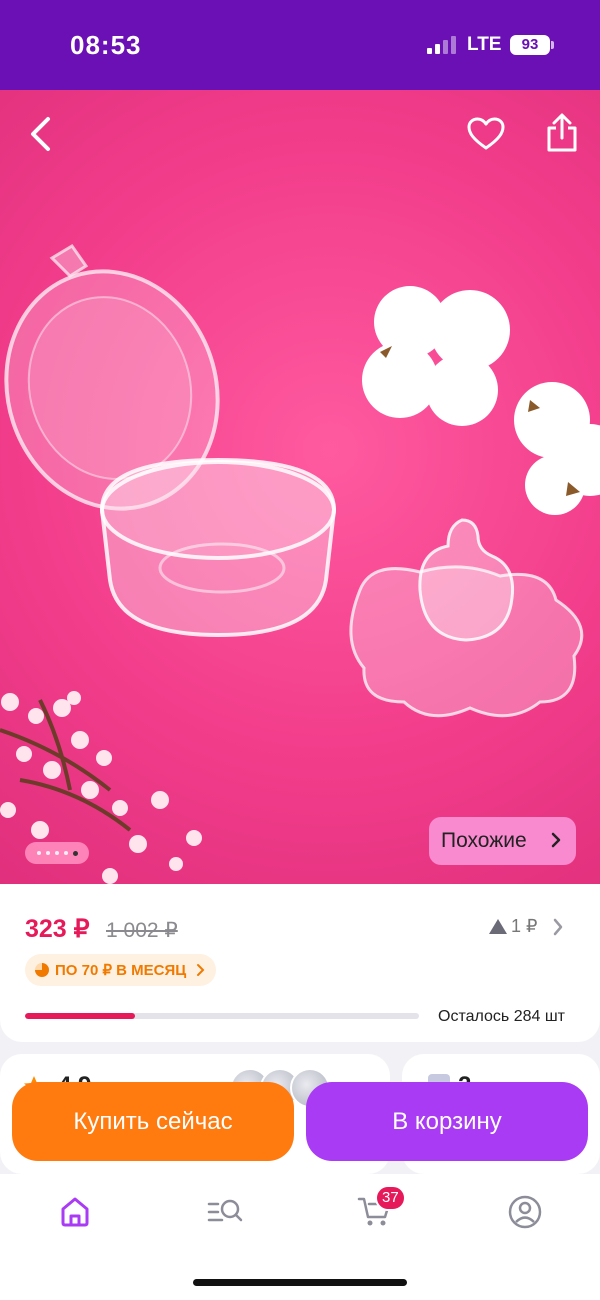  What do you see at coordinates (153, 1121) in the screenshot?
I see `buy-now-button: Купить сейчас` at bounding box center [153, 1121].